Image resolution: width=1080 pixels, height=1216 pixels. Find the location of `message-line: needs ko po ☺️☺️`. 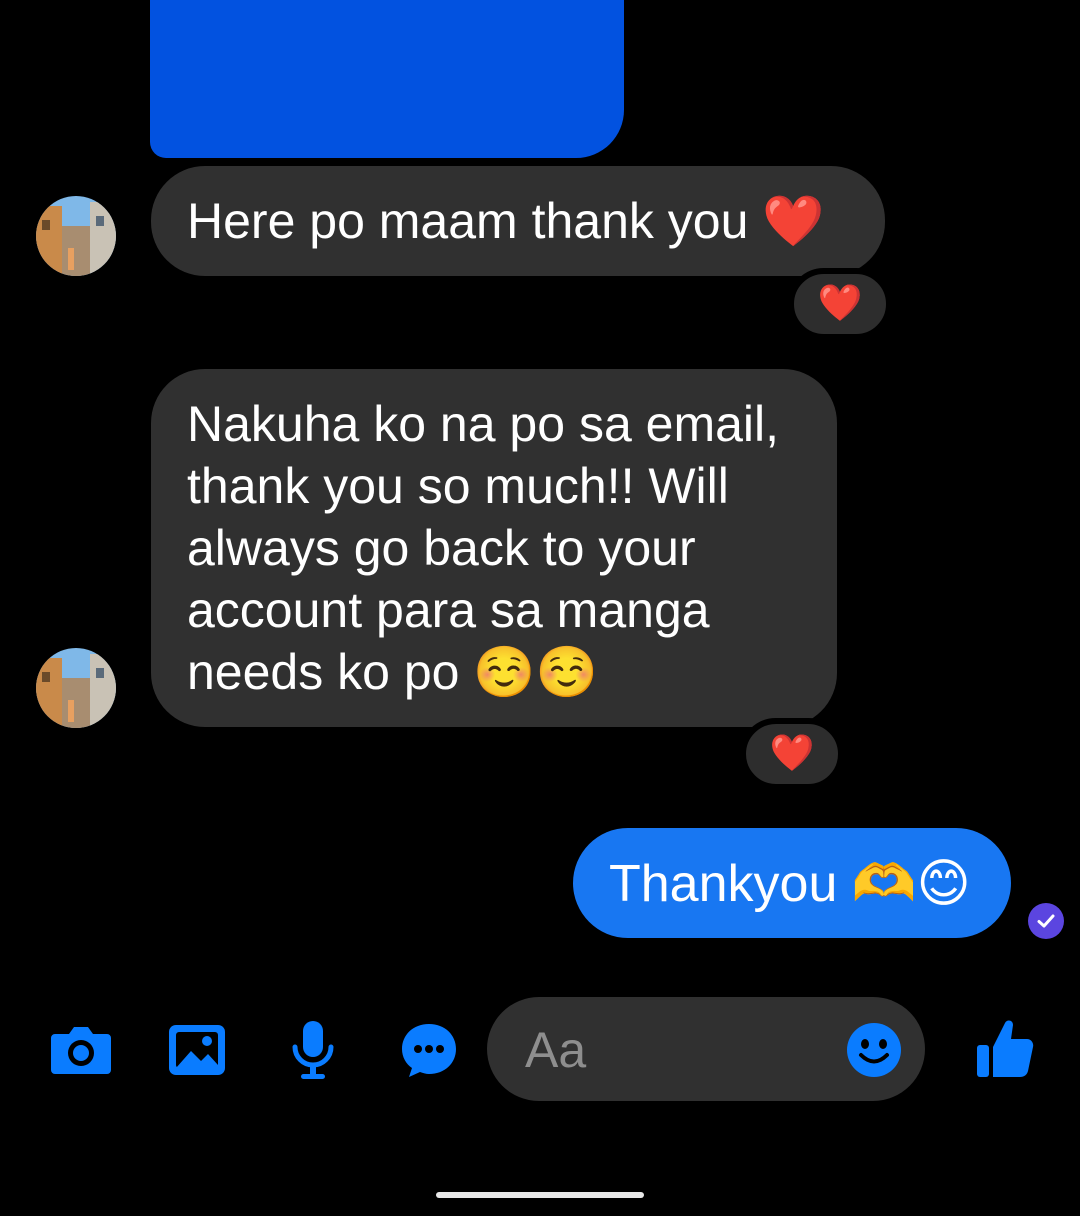

message-line: needs ko po ☺️☺️ is located at coordinates (392, 672).